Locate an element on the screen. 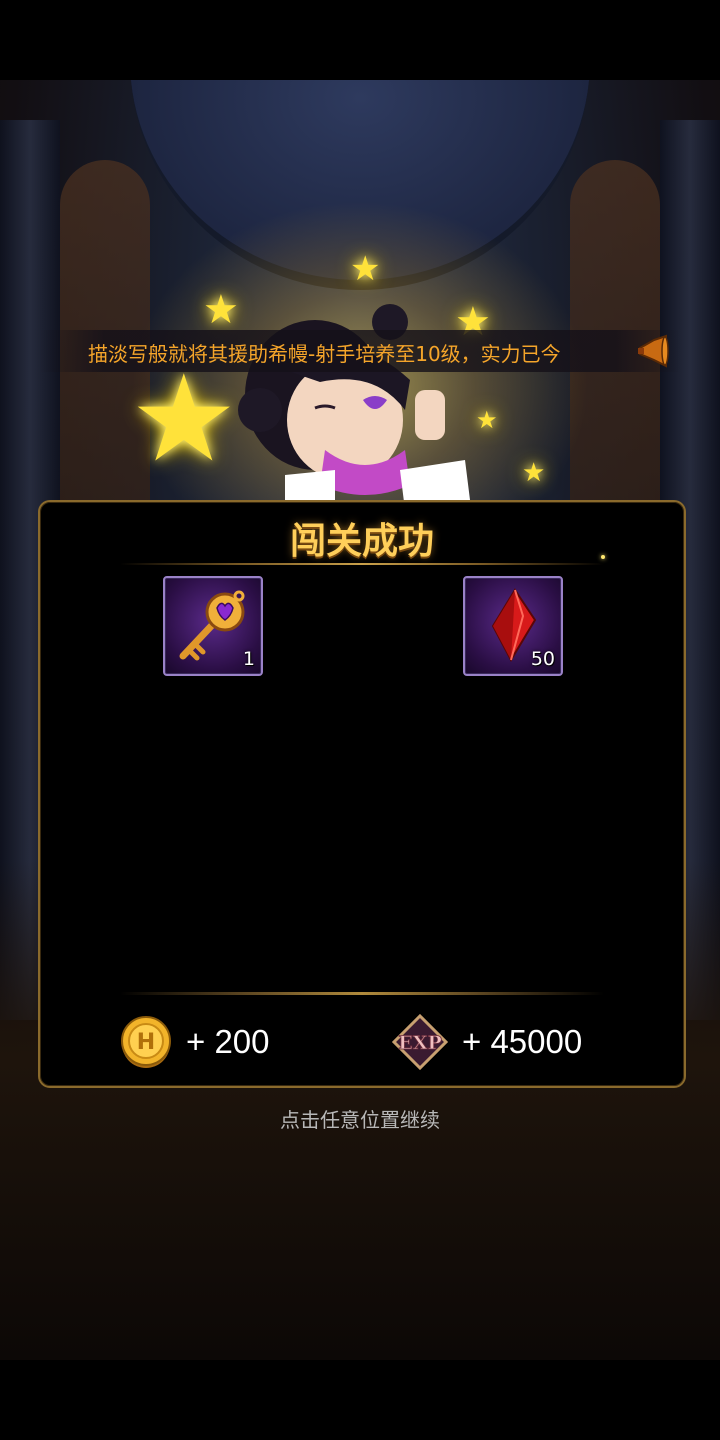 This screenshot has height=1440, width=720. continue-hint: 点击任意位置继续 is located at coordinates (360, 1118).